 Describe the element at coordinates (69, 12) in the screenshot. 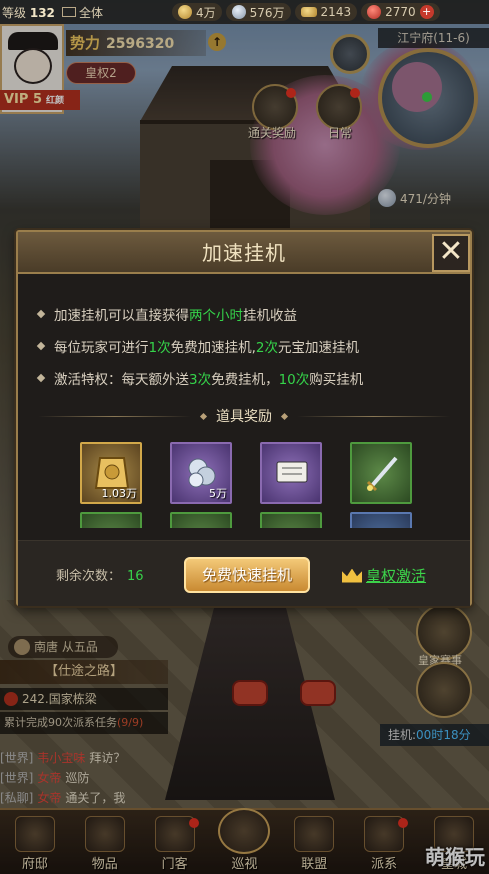

I see `mail-icon` at that location.